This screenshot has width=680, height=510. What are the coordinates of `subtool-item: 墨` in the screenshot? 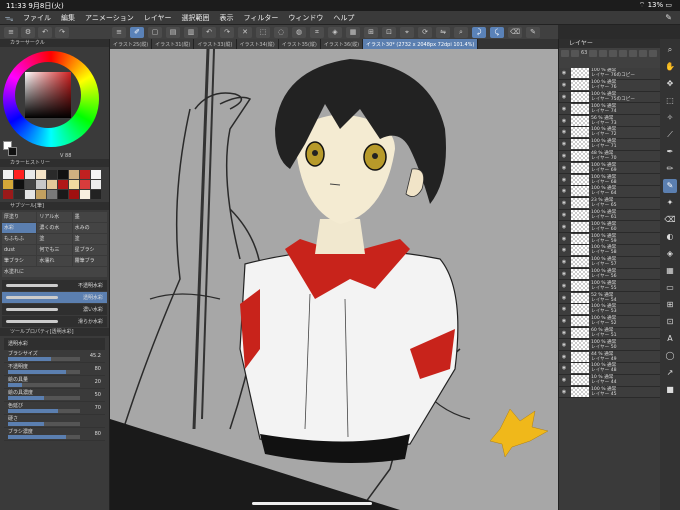 It's located at (89, 217).